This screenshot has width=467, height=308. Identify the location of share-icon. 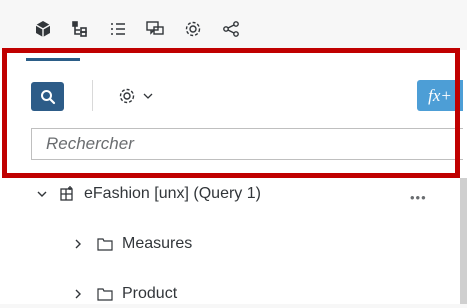
(231, 29).